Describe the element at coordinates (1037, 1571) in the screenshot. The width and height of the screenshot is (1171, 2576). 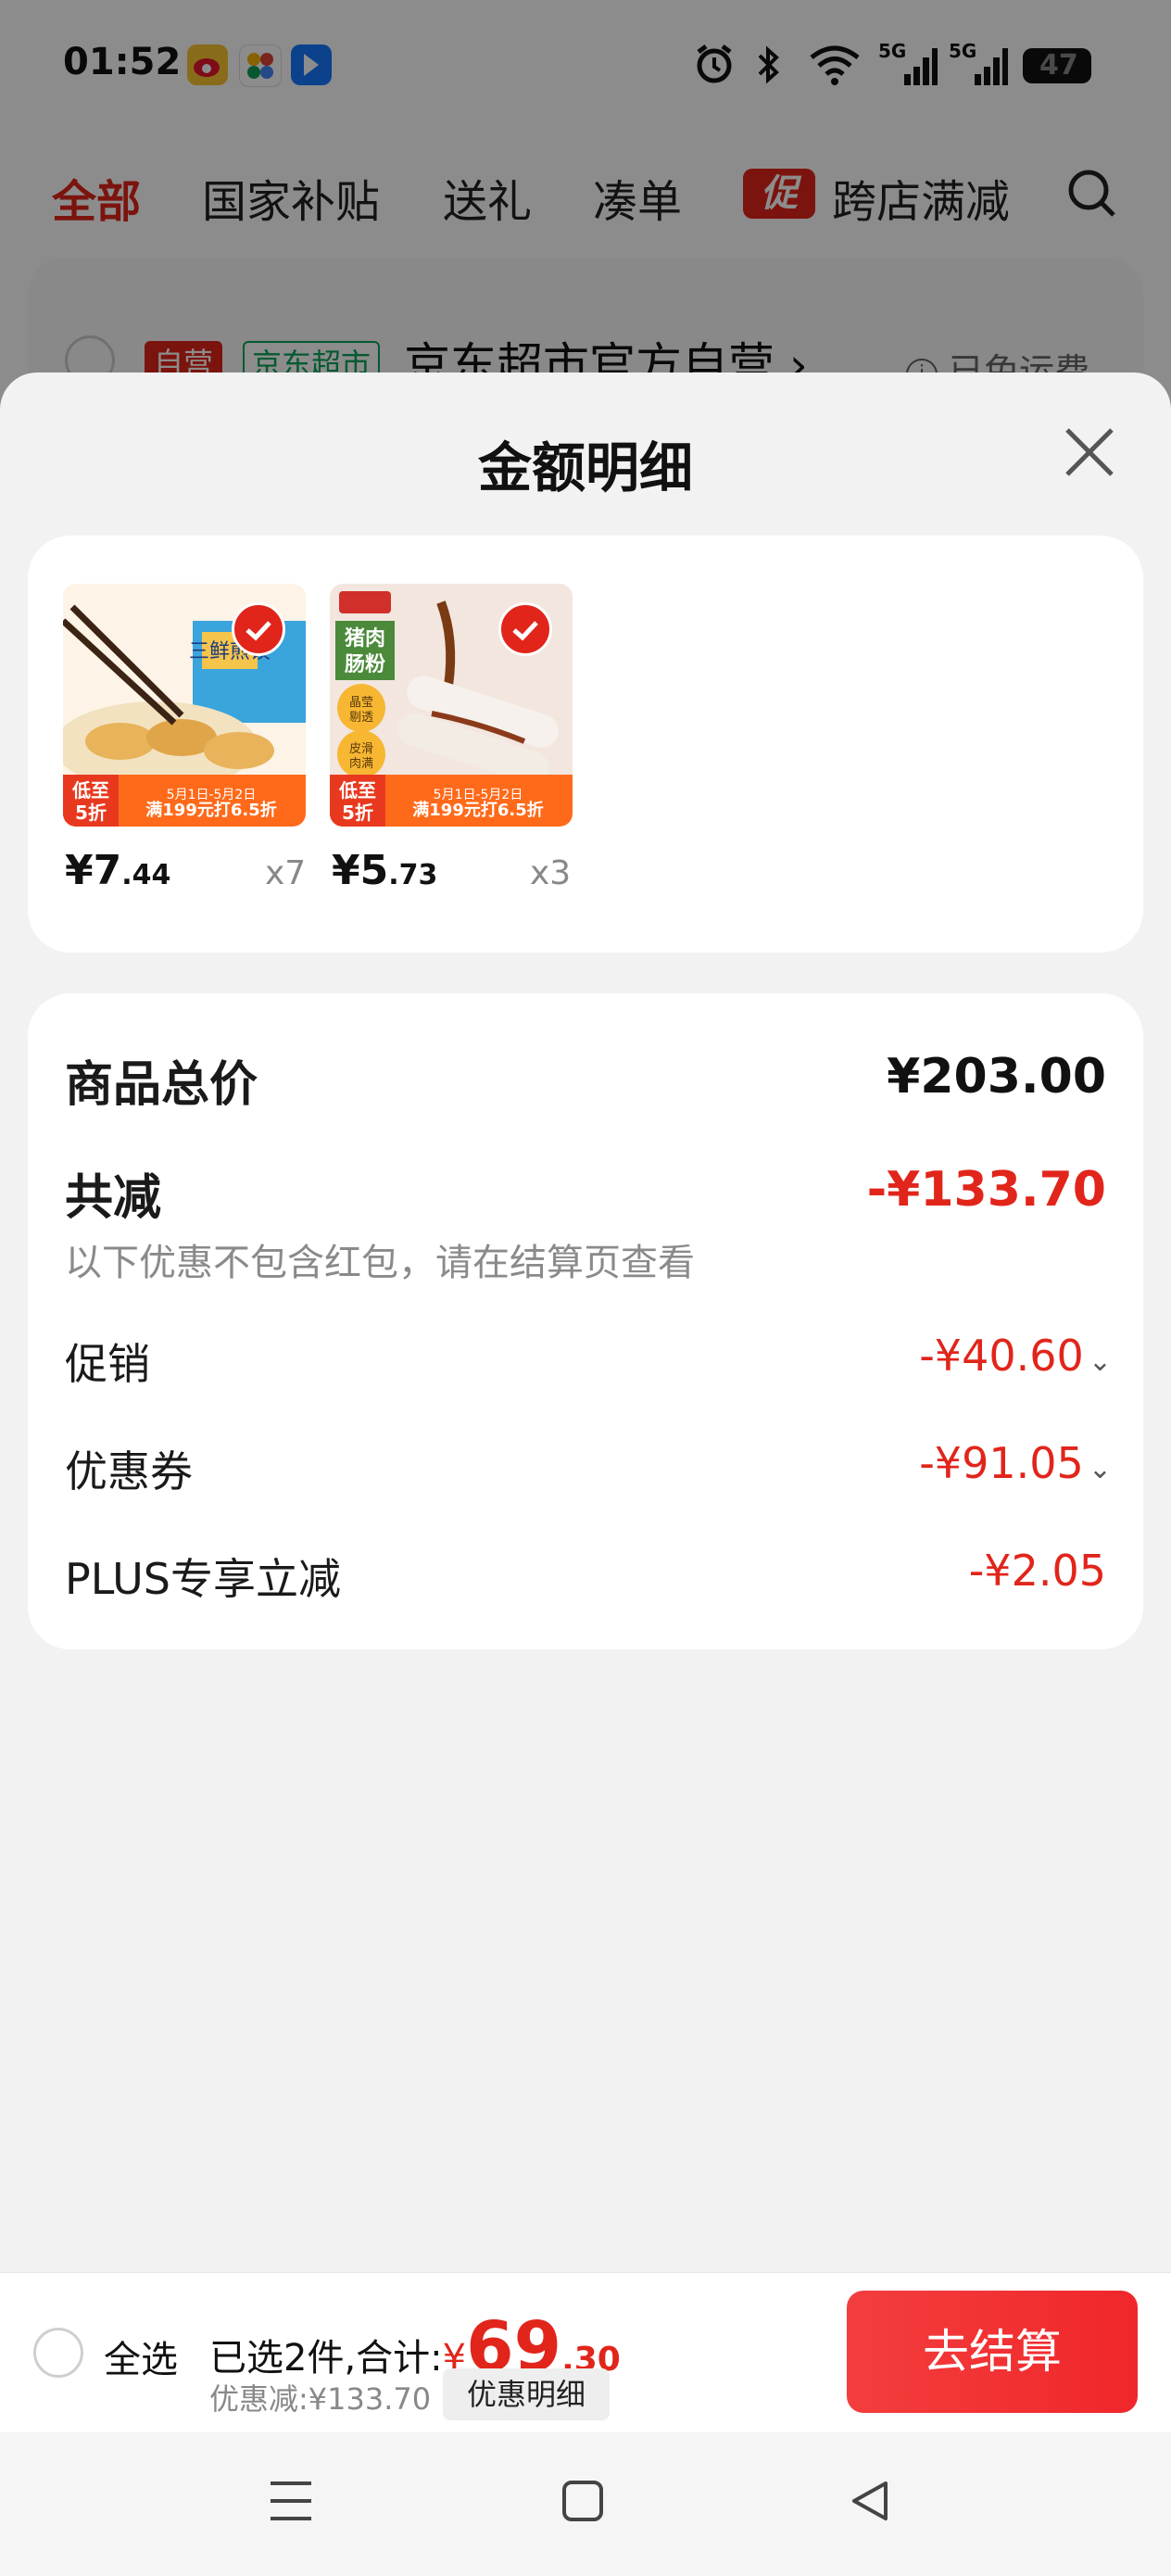
I see `plus-discount-value: -¥2.05` at that location.